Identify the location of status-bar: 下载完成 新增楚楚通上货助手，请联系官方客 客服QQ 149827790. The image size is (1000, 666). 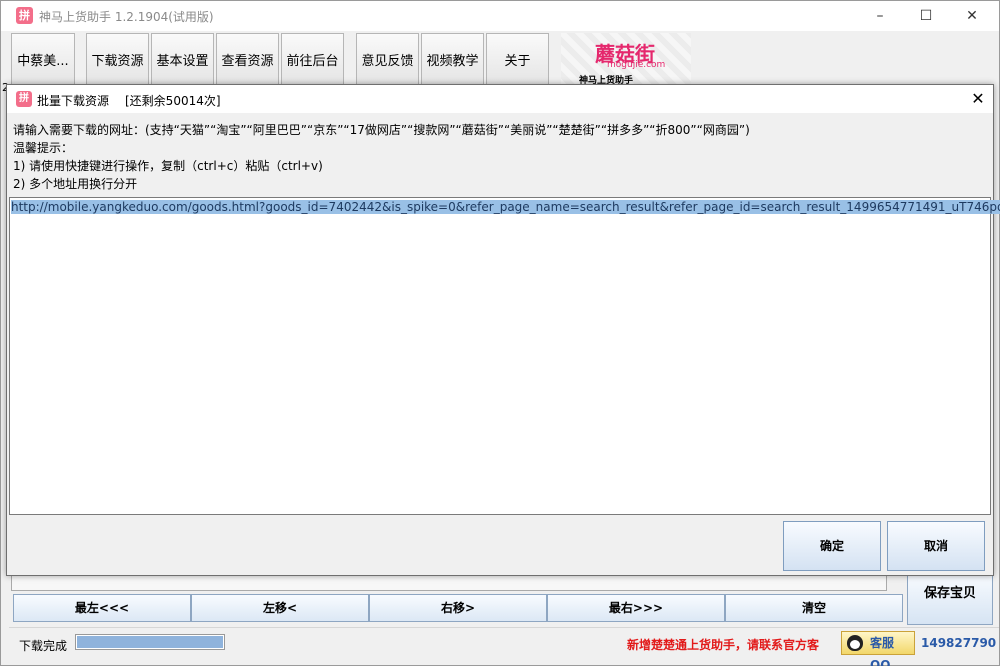
(504, 646).